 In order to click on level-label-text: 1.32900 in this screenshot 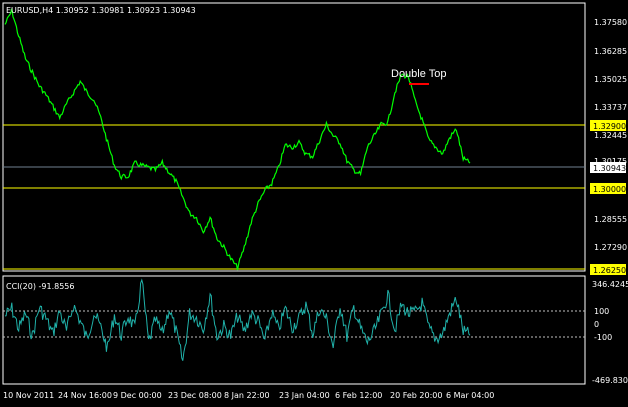, I will do `click(609, 126)`.